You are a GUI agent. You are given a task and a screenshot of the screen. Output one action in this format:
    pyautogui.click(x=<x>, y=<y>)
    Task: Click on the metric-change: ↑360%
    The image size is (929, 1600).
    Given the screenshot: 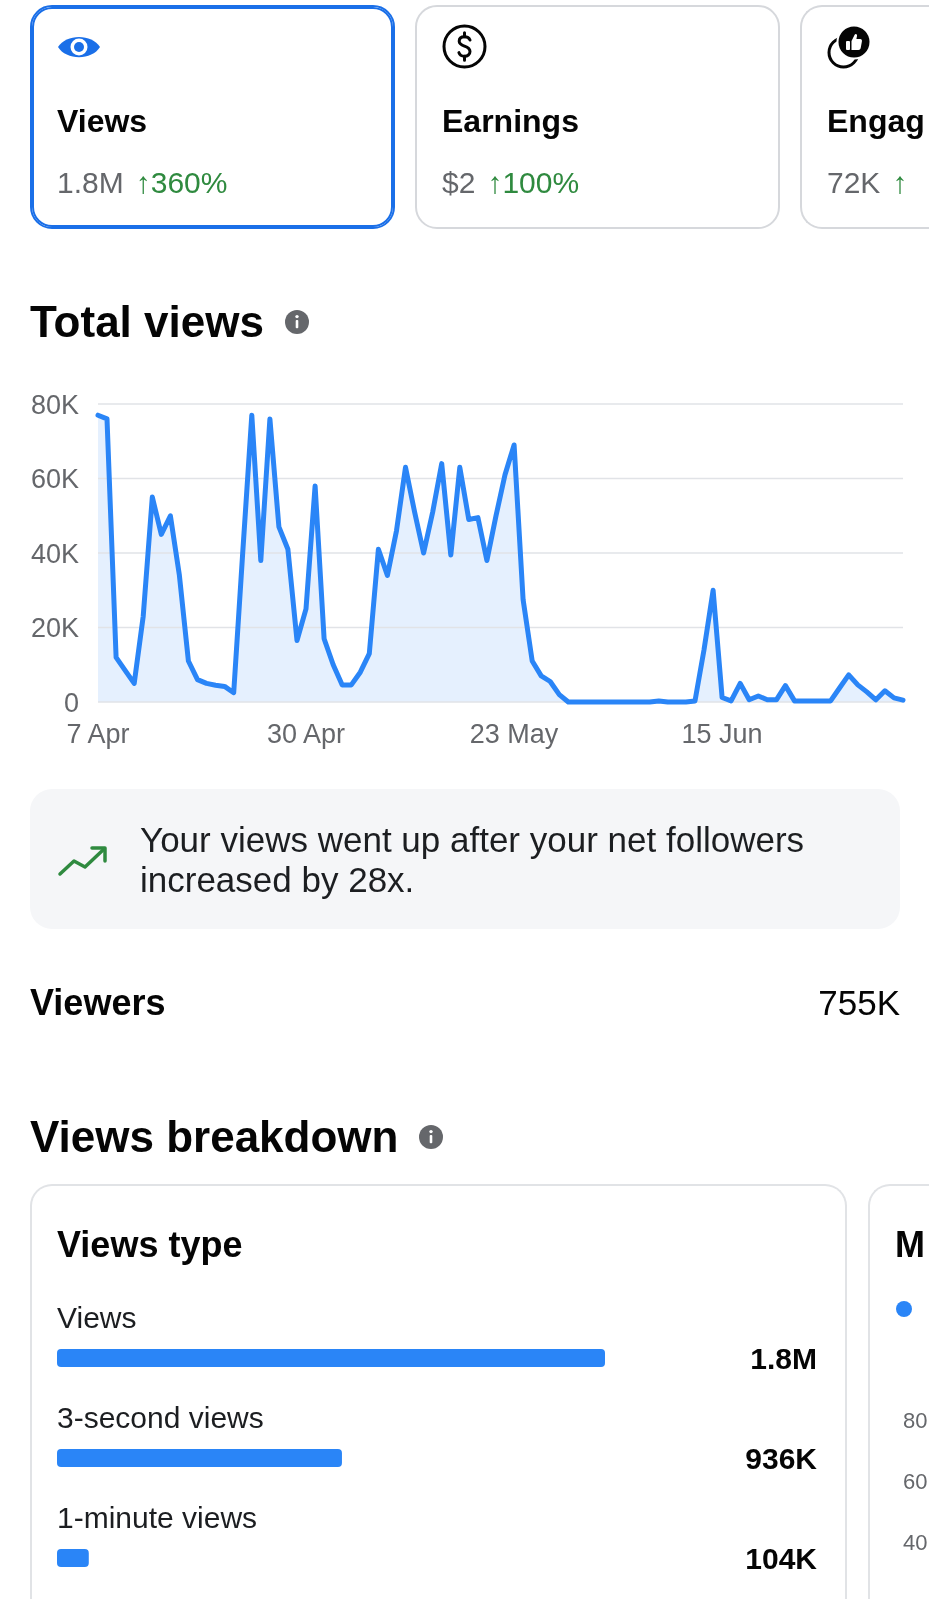 What is the action you would take?
    pyautogui.click(x=181, y=183)
    